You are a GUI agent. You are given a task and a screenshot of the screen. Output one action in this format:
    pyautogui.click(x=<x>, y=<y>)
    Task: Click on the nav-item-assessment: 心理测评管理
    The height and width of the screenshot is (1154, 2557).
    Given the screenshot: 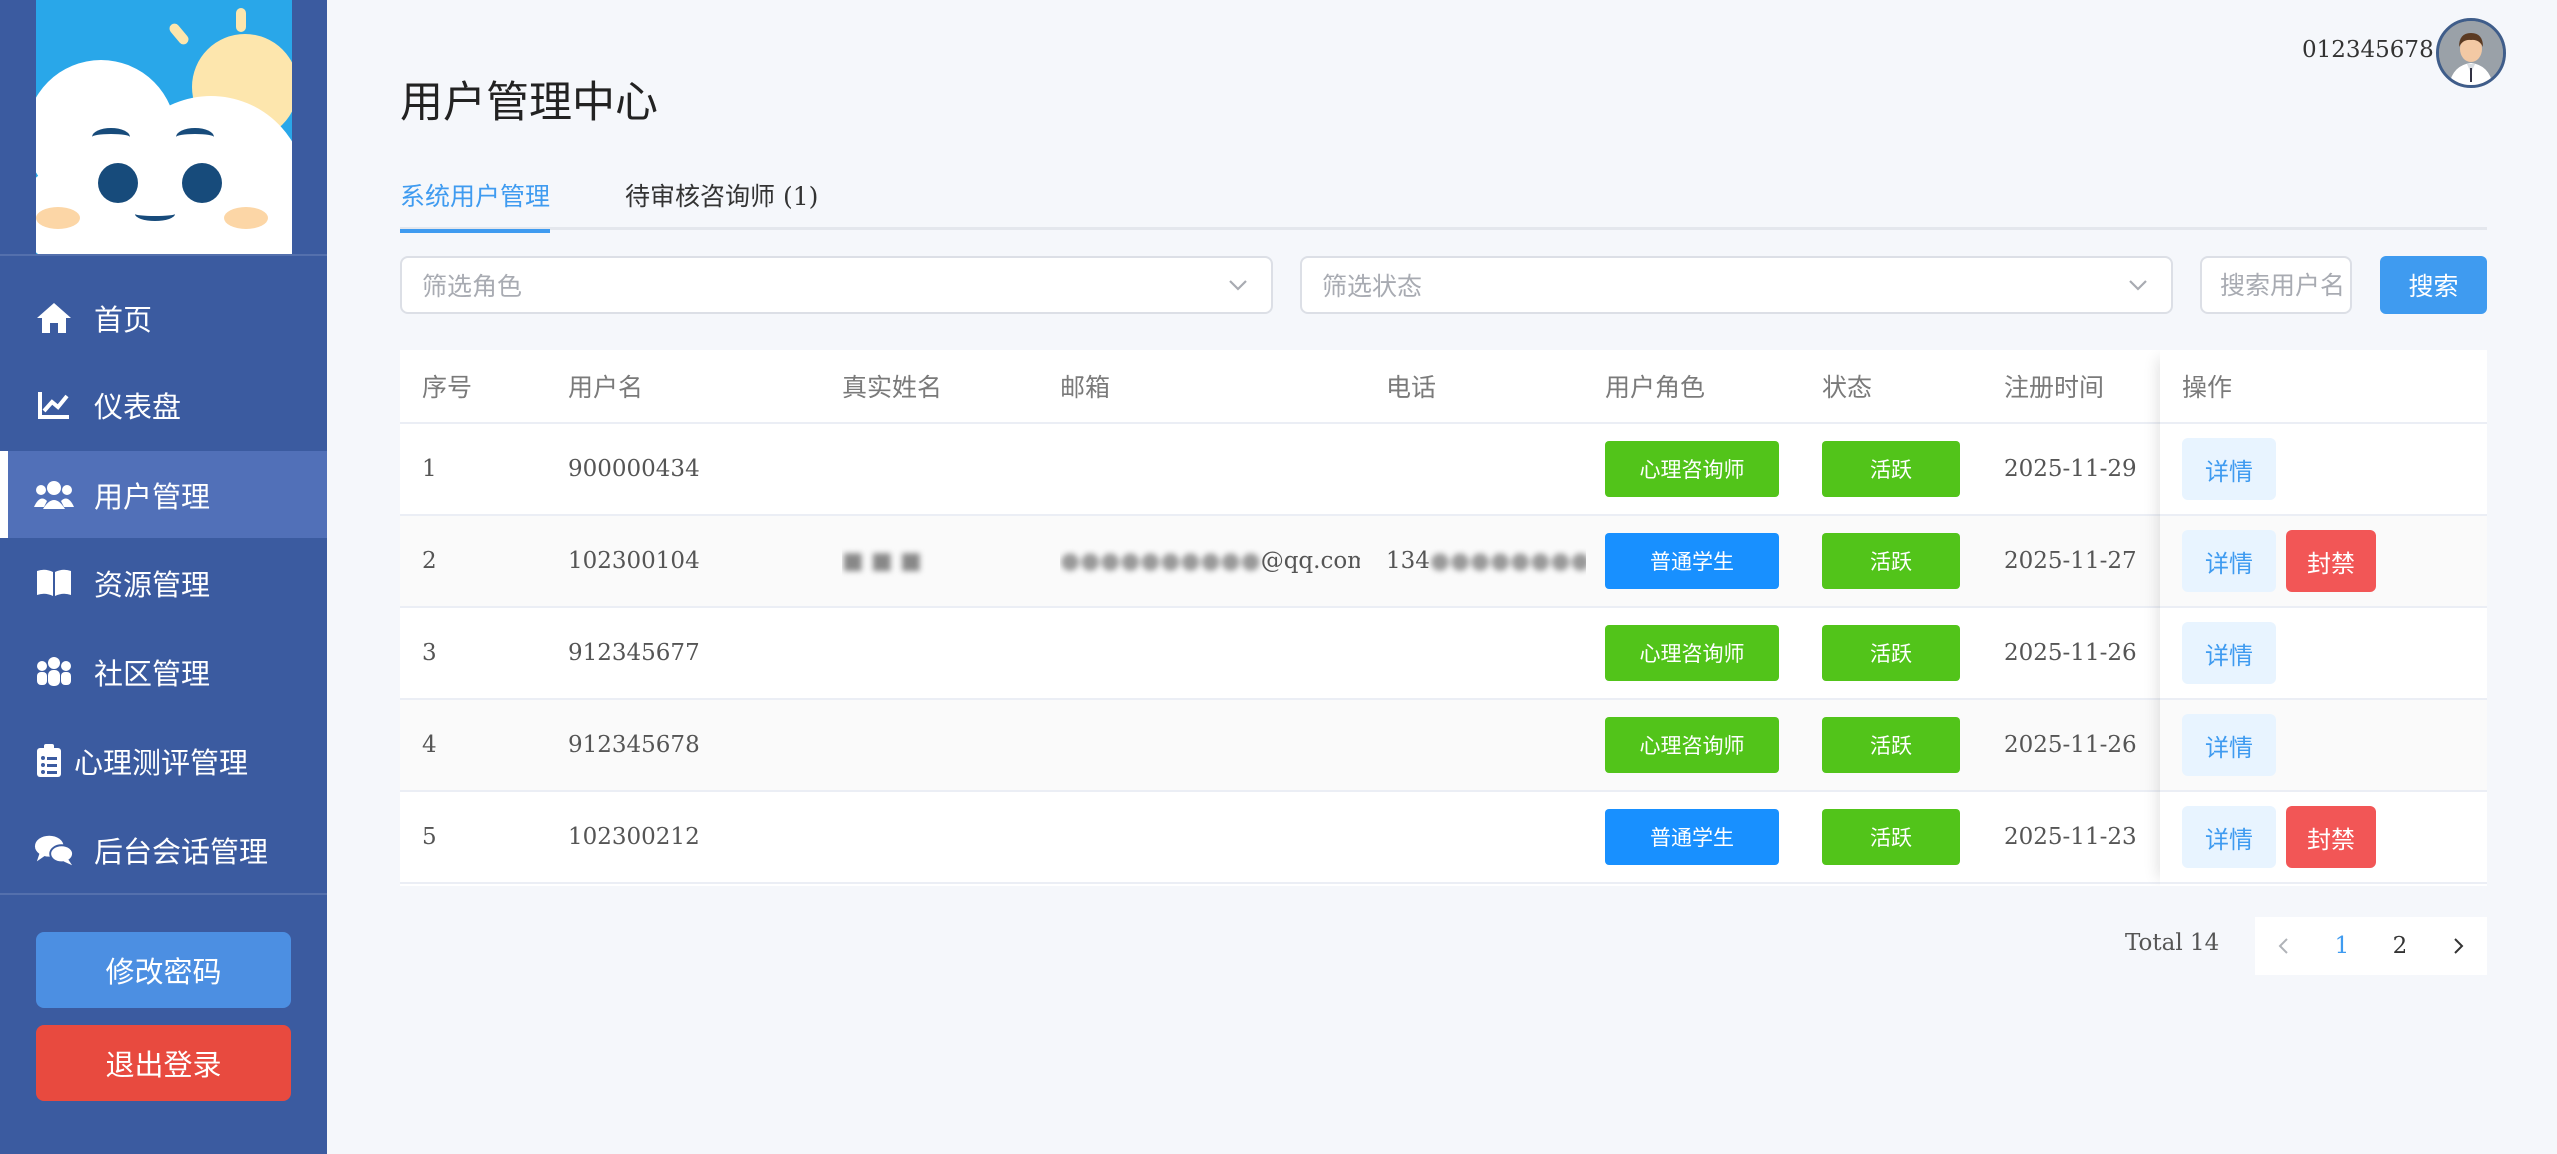 What is the action you would take?
    pyautogui.click(x=163, y=760)
    